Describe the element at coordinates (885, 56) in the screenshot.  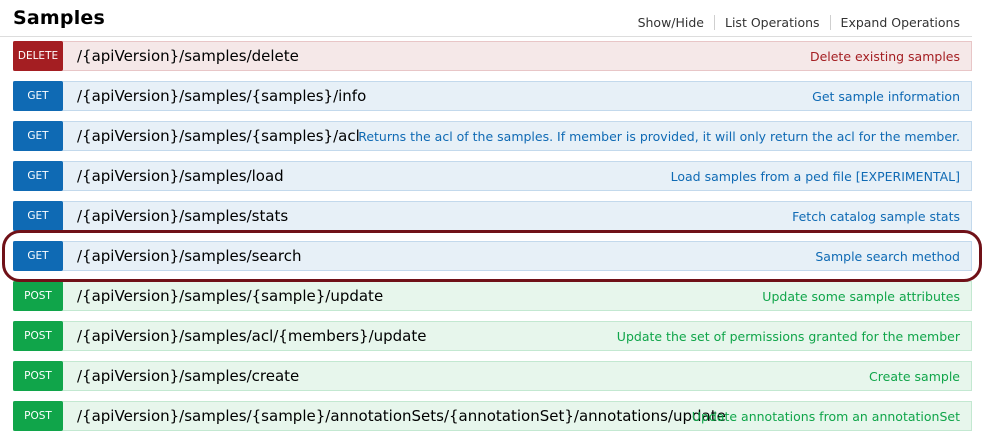
I see `operation-summary: Delete existing samples` at that location.